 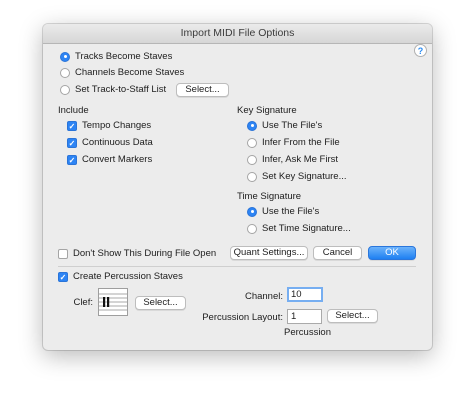 I want to click on channel-label: Channel:, so click(x=263, y=296).